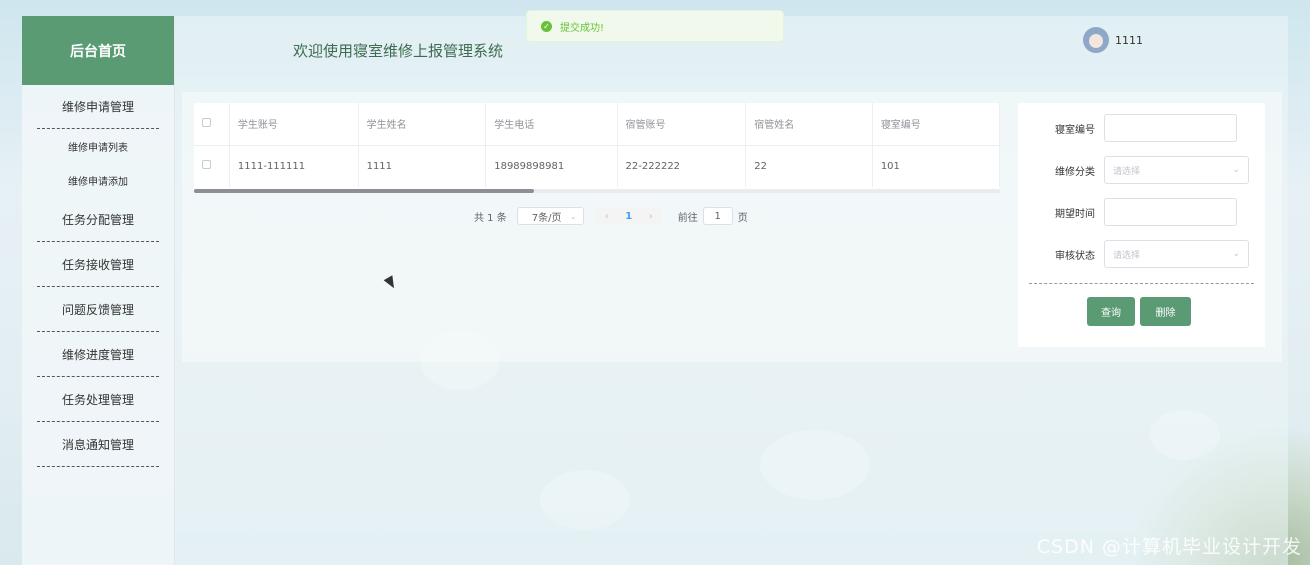 The height and width of the screenshot is (565, 1310). Describe the element at coordinates (294, 166) in the screenshot. I see `table-cell: 1111-111111` at that location.